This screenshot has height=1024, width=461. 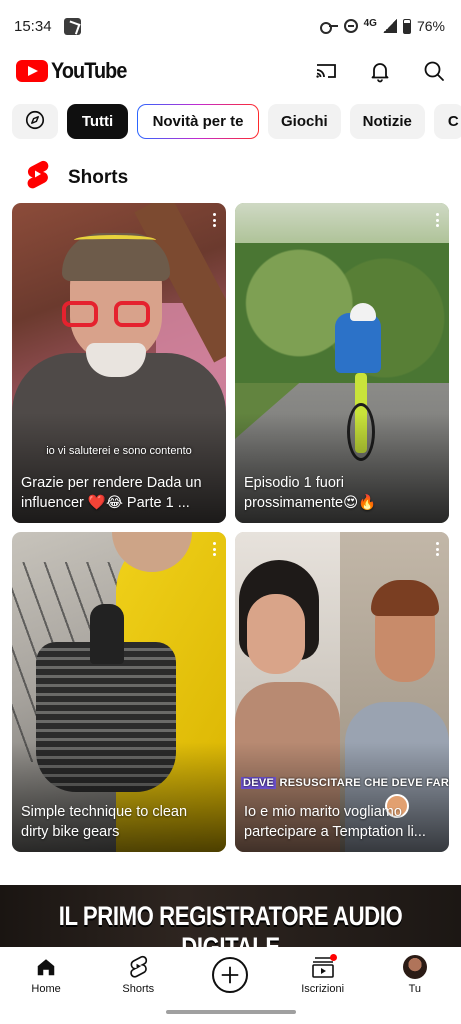 I want to click on network-type: 4G, so click(x=370, y=23).